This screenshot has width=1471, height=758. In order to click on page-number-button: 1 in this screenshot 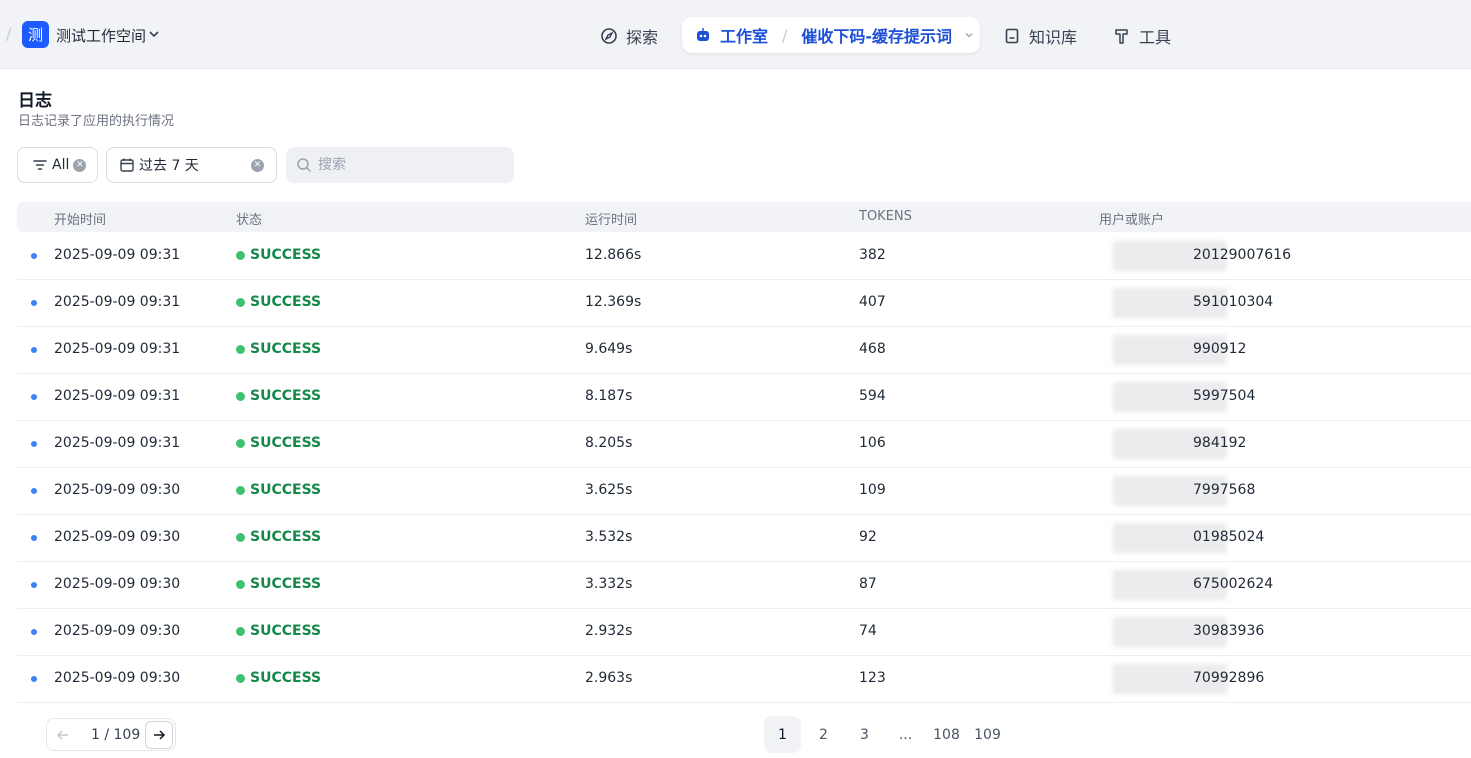, I will do `click(782, 734)`.